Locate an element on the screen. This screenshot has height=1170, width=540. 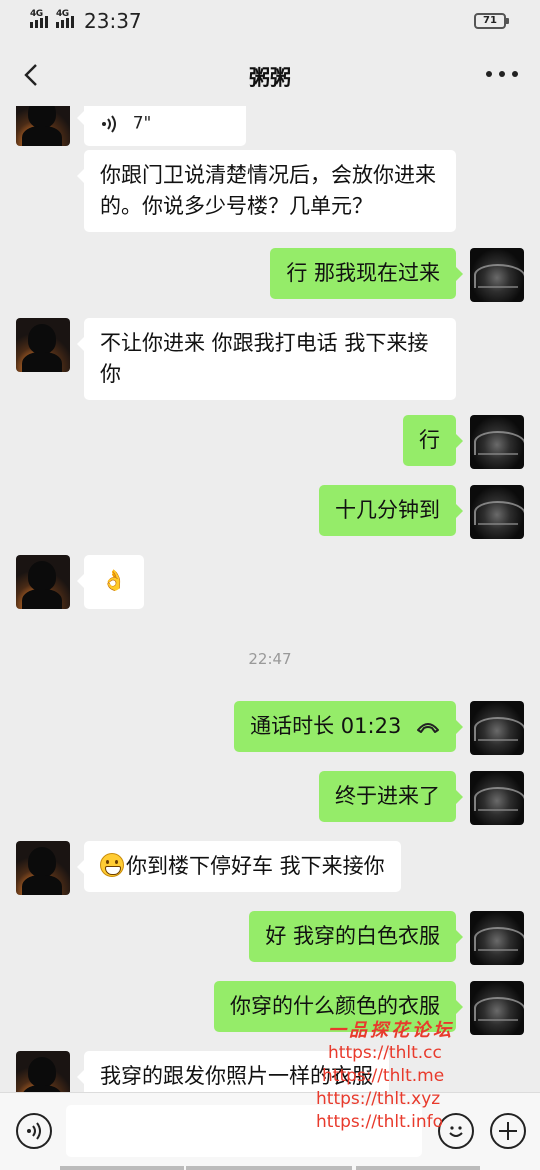
ok-hand-emoji-icon: 👌 is located at coordinates (114, 580).